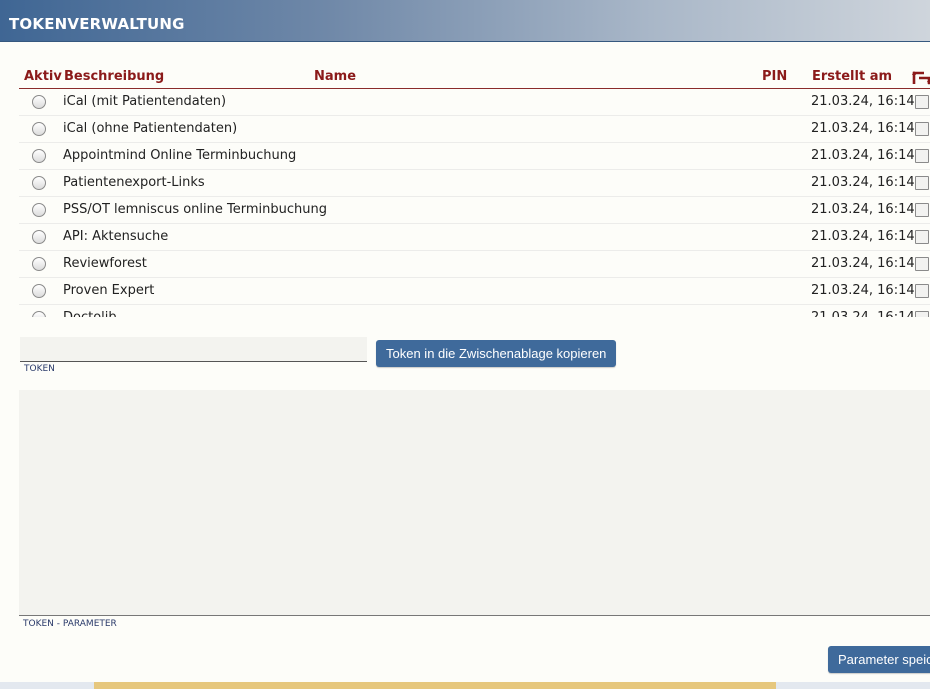 The width and height of the screenshot is (930, 689). Describe the element at coordinates (105, 263) in the screenshot. I see `row-beschreibung: Reviewforest` at that location.